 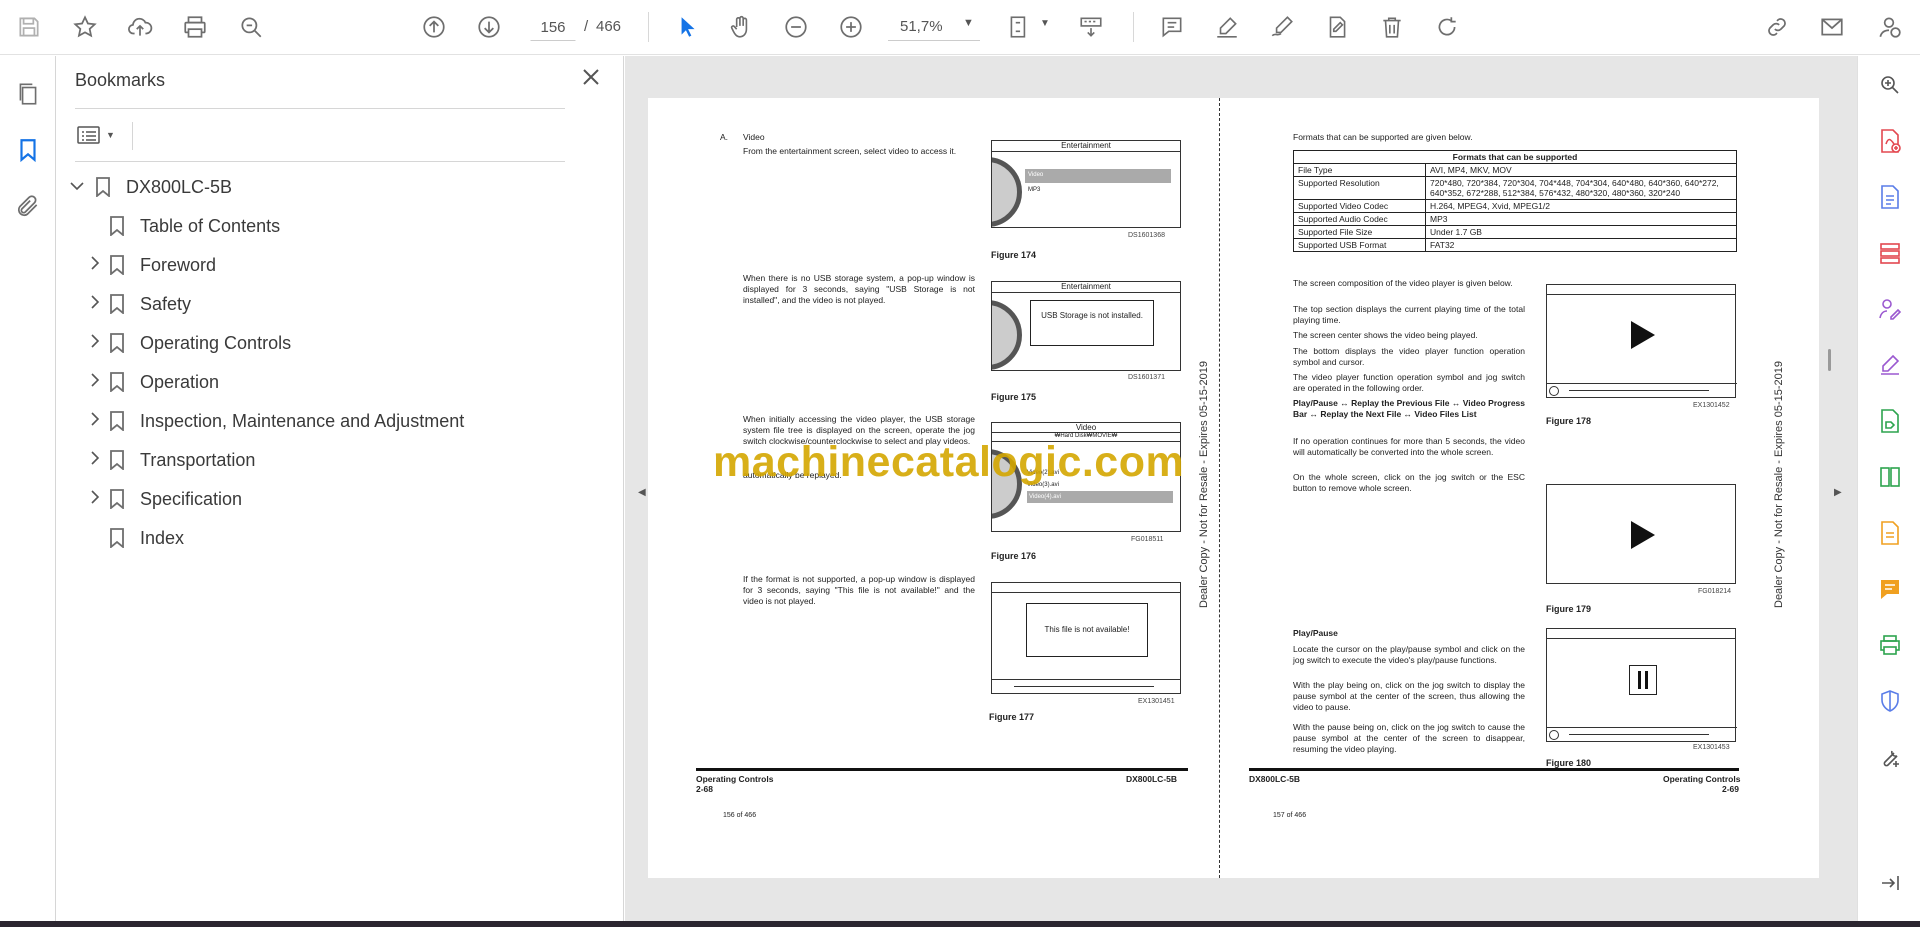 What do you see at coordinates (1890, 197) in the screenshot?
I see `create-pdf-icon` at bounding box center [1890, 197].